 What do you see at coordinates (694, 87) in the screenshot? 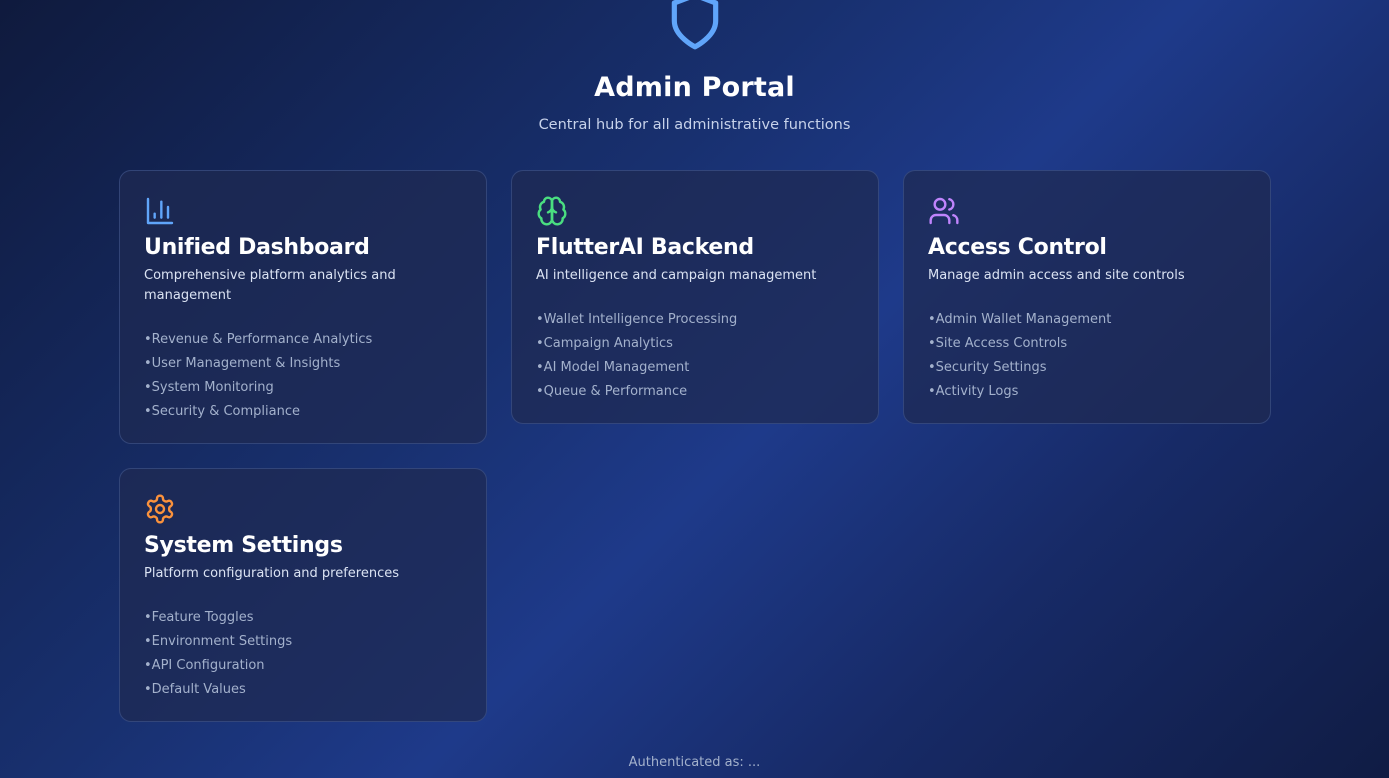
I see `page-title: Admin Portal` at bounding box center [694, 87].